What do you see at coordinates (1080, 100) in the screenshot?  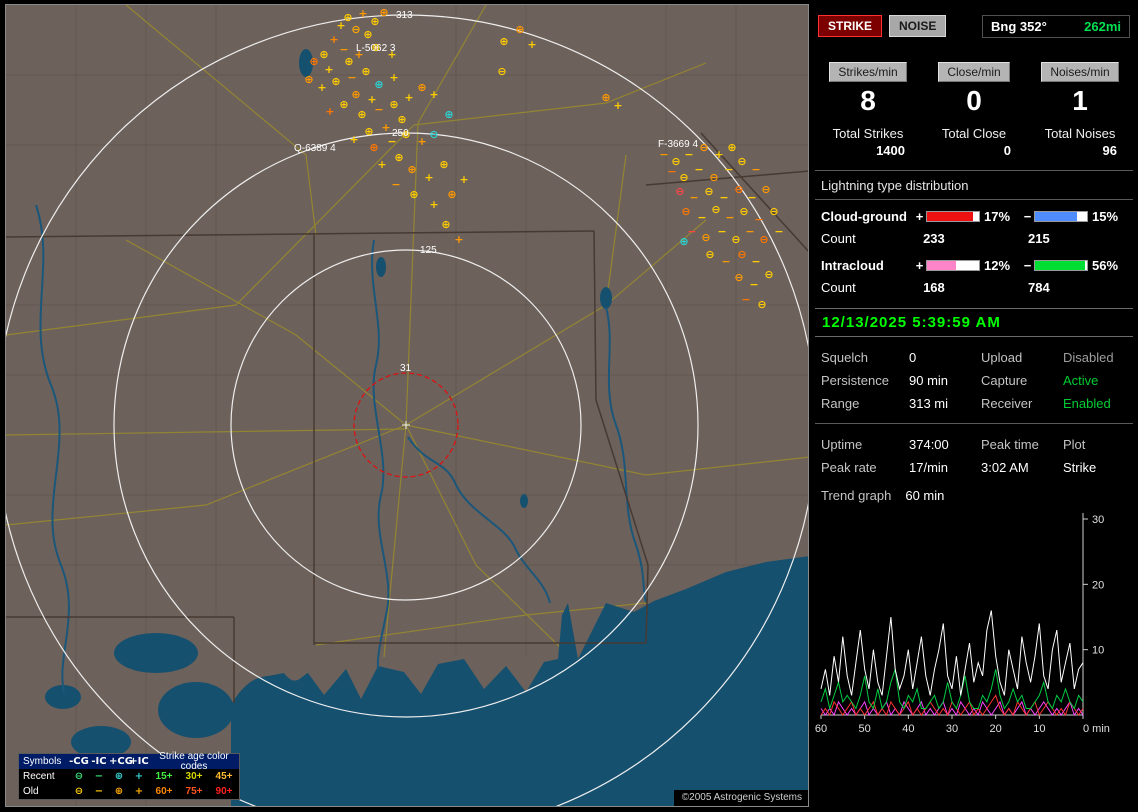 I see `noises-per-min-value: 1` at bounding box center [1080, 100].